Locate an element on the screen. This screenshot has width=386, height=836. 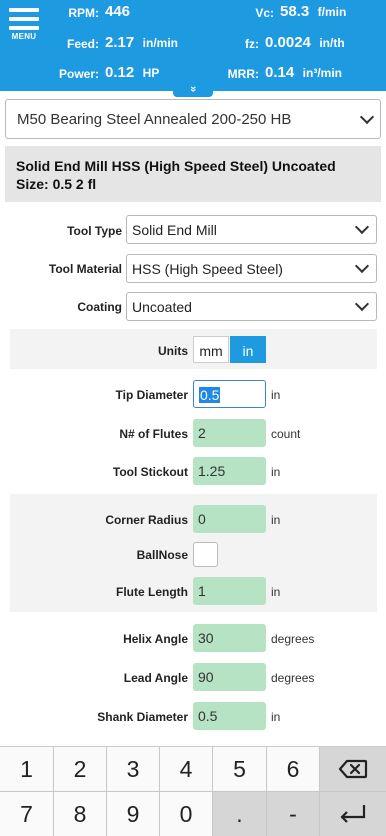
lead-angle-label: Lead Angle is located at coordinates (155, 678).